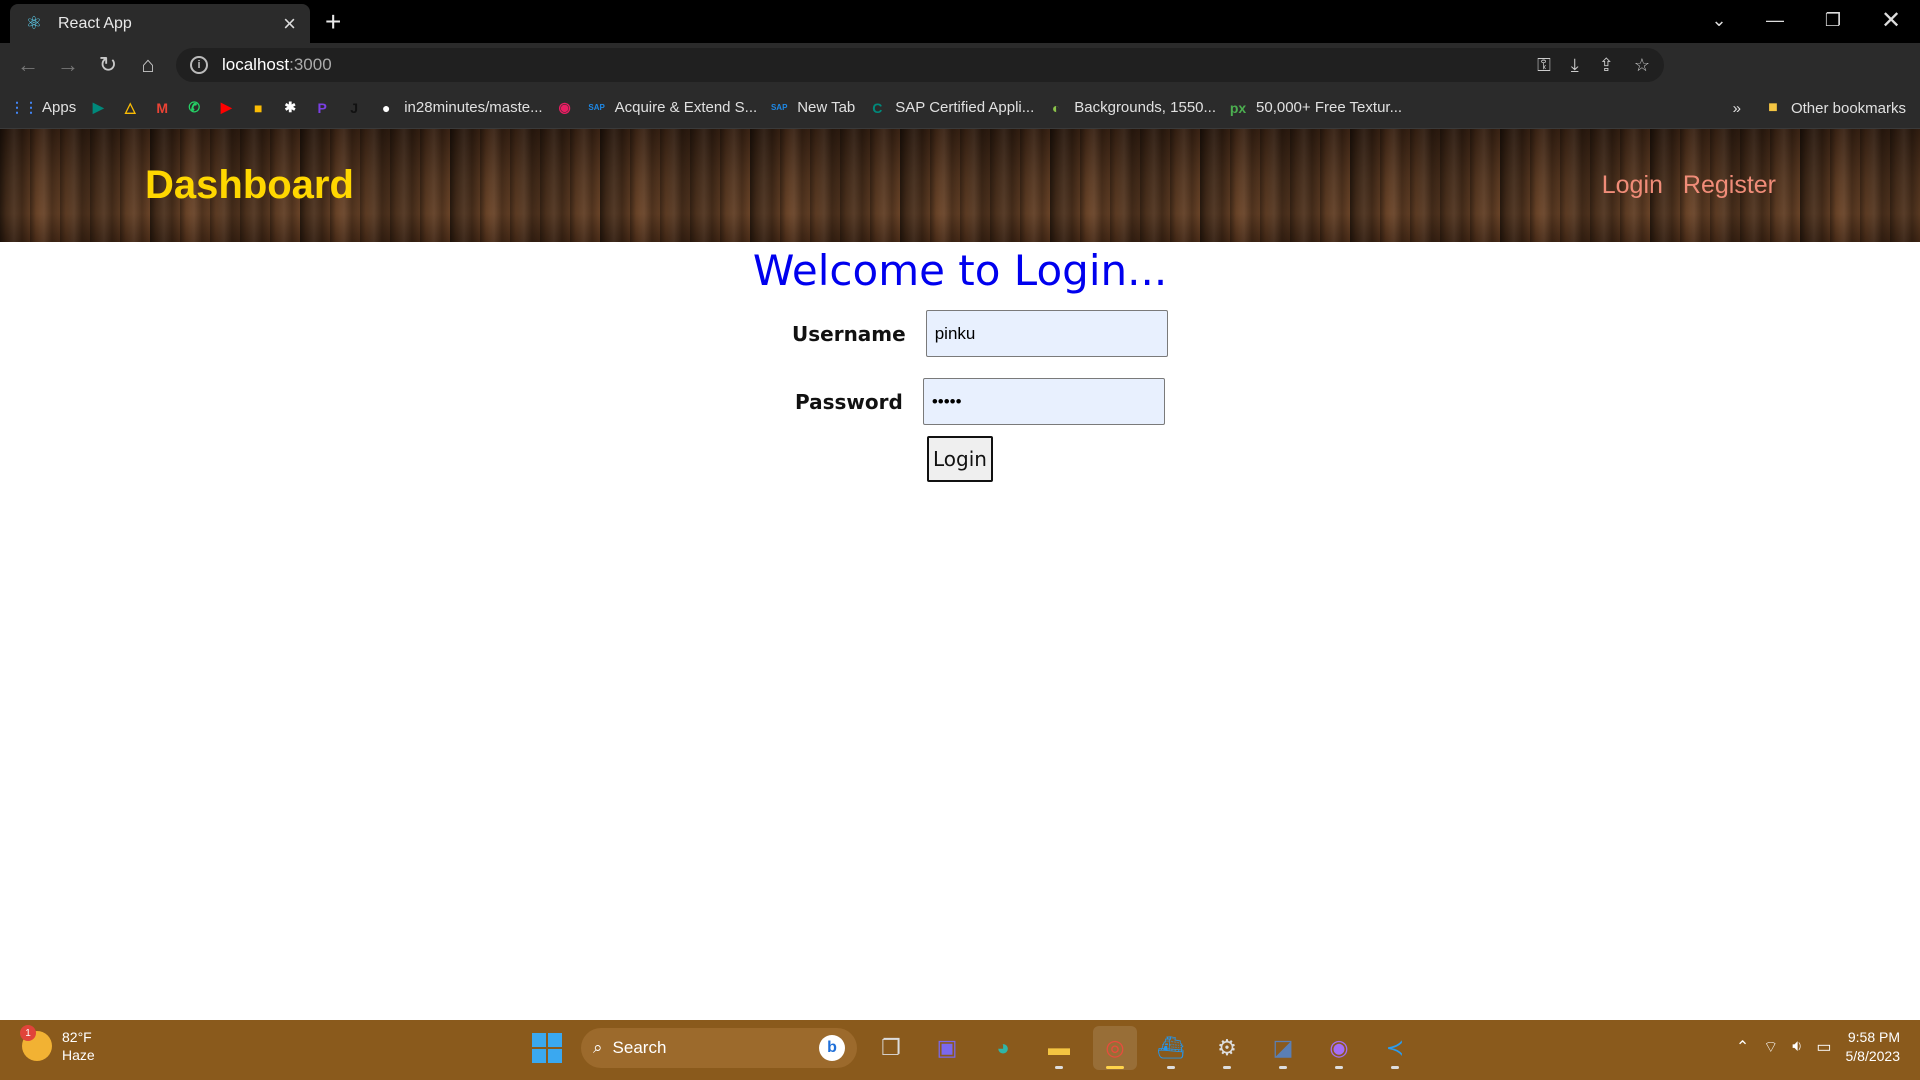 This screenshot has width=1920, height=1080. I want to click on chrome-icon: ◎, so click(1115, 1048).